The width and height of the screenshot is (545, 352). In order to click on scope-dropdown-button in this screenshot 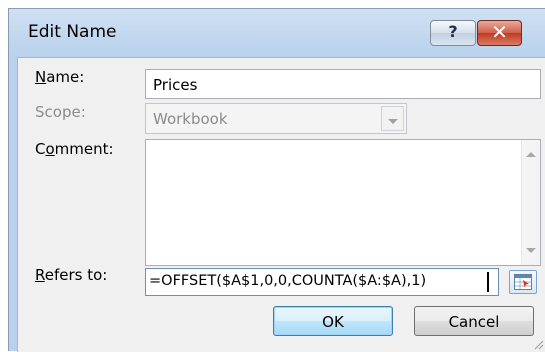, I will do `click(392, 118)`.